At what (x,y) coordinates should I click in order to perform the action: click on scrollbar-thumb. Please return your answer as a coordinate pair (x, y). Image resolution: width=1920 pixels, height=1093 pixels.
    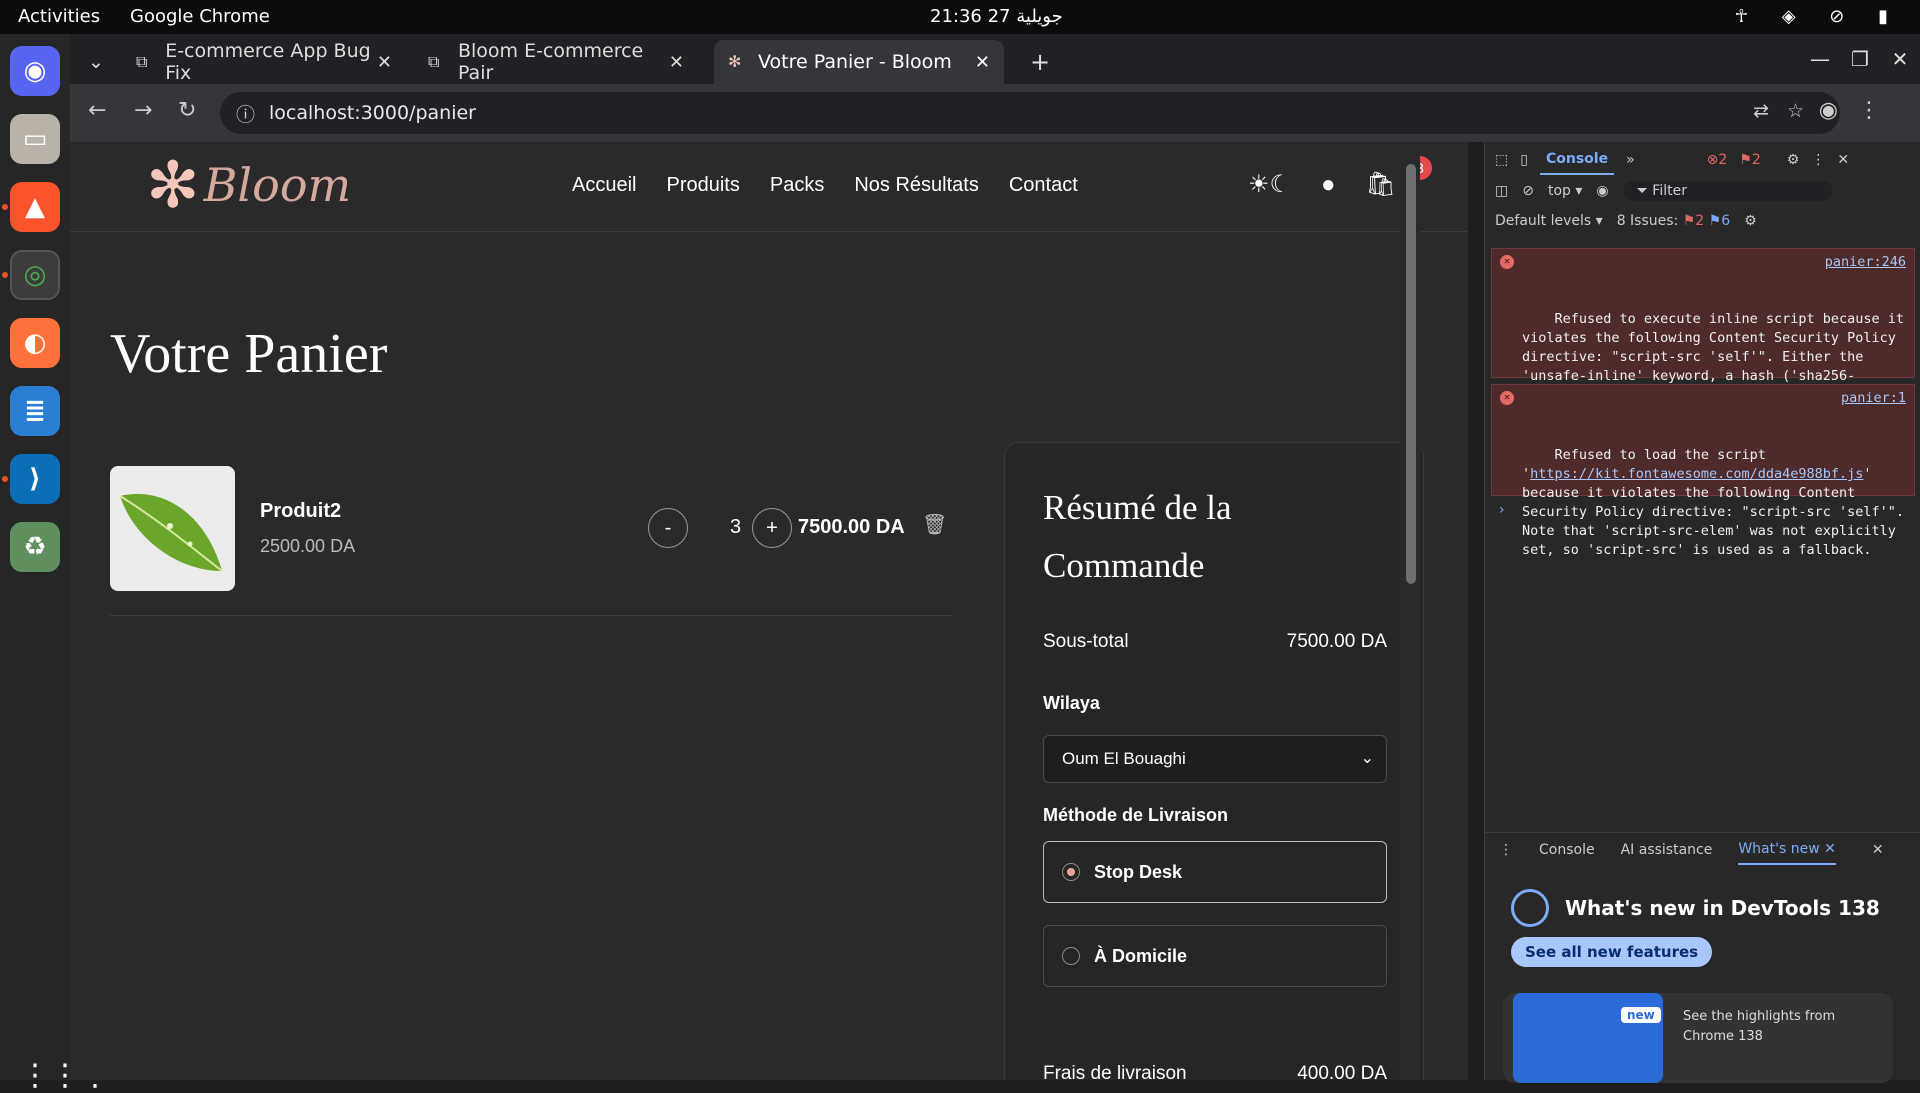
    Looking at the image, I should click on (1411, 374).